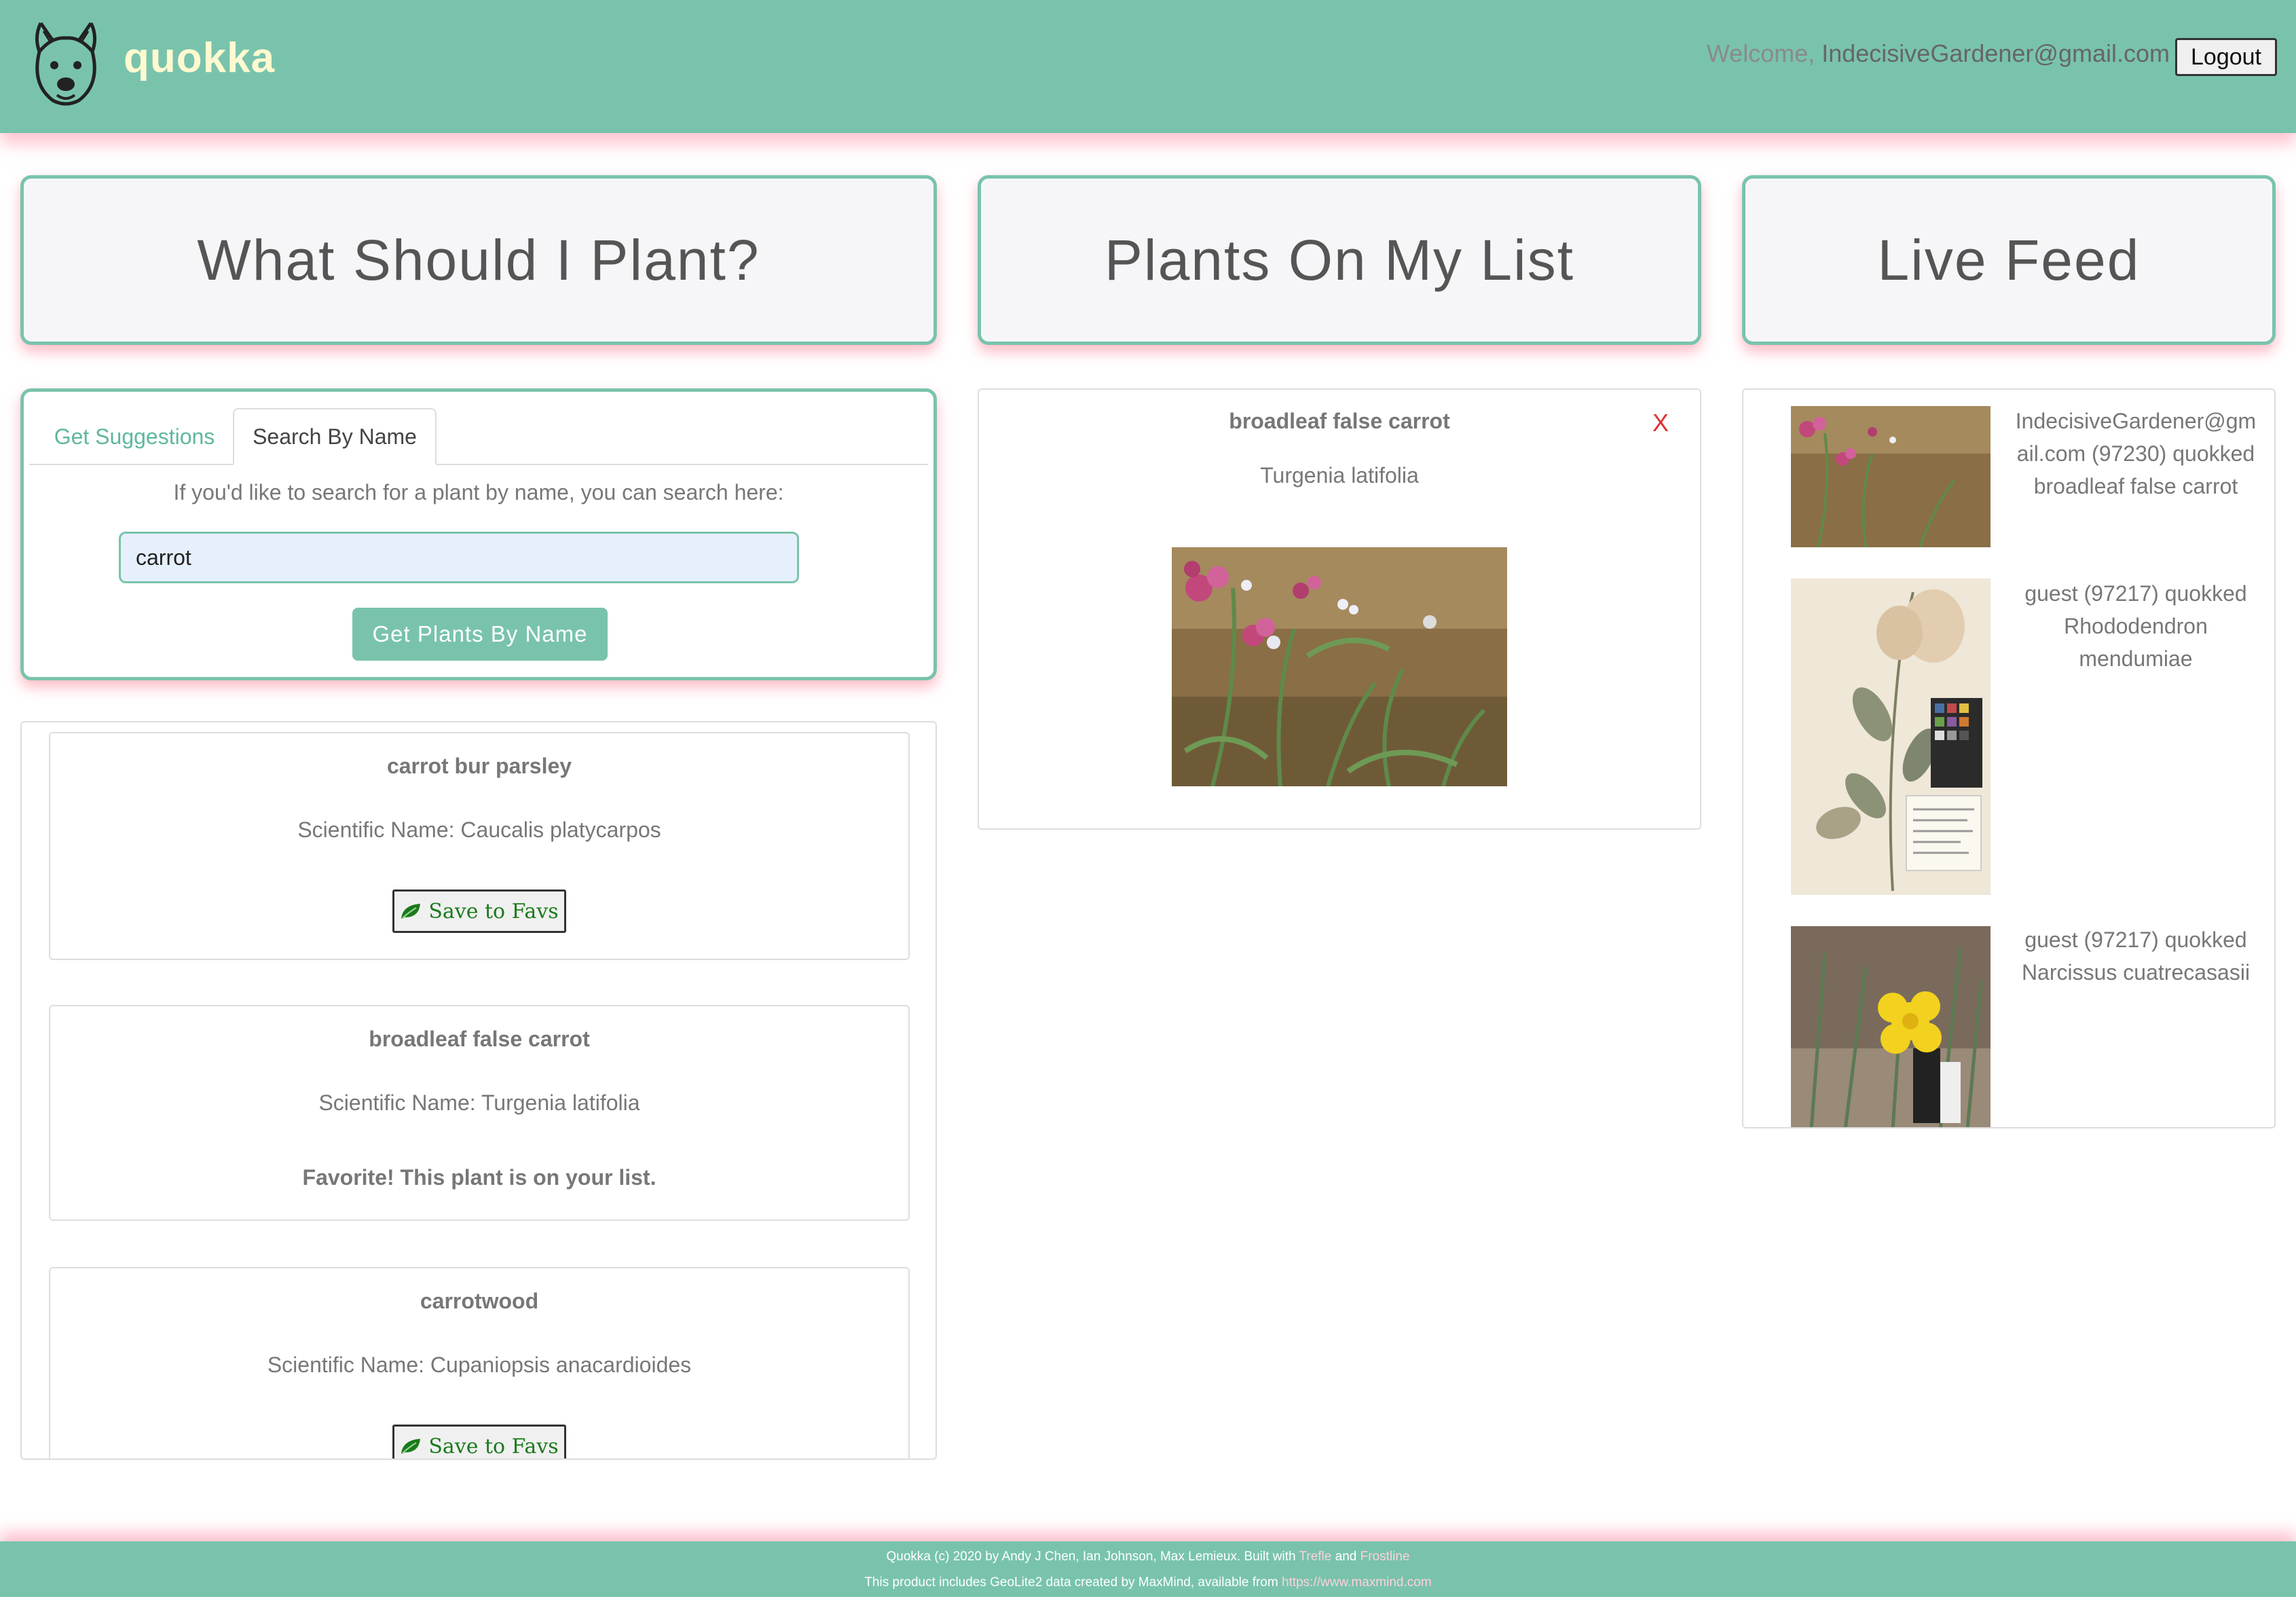 This screenshot has width=2296, height=1597. Describe the element at coordinates (479, 830) in the screenshot. I see `result-scientific-name: Scientific Name: Caucalis platycarpos` at that location.